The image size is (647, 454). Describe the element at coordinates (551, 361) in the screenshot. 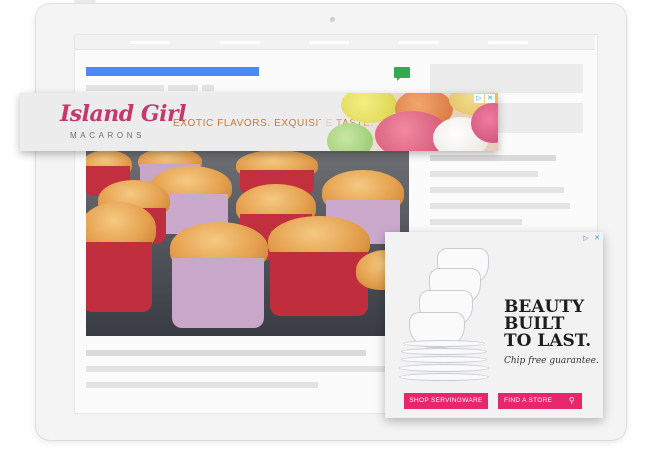

I see `ad-subline: Chip free guarantee.` at that location.